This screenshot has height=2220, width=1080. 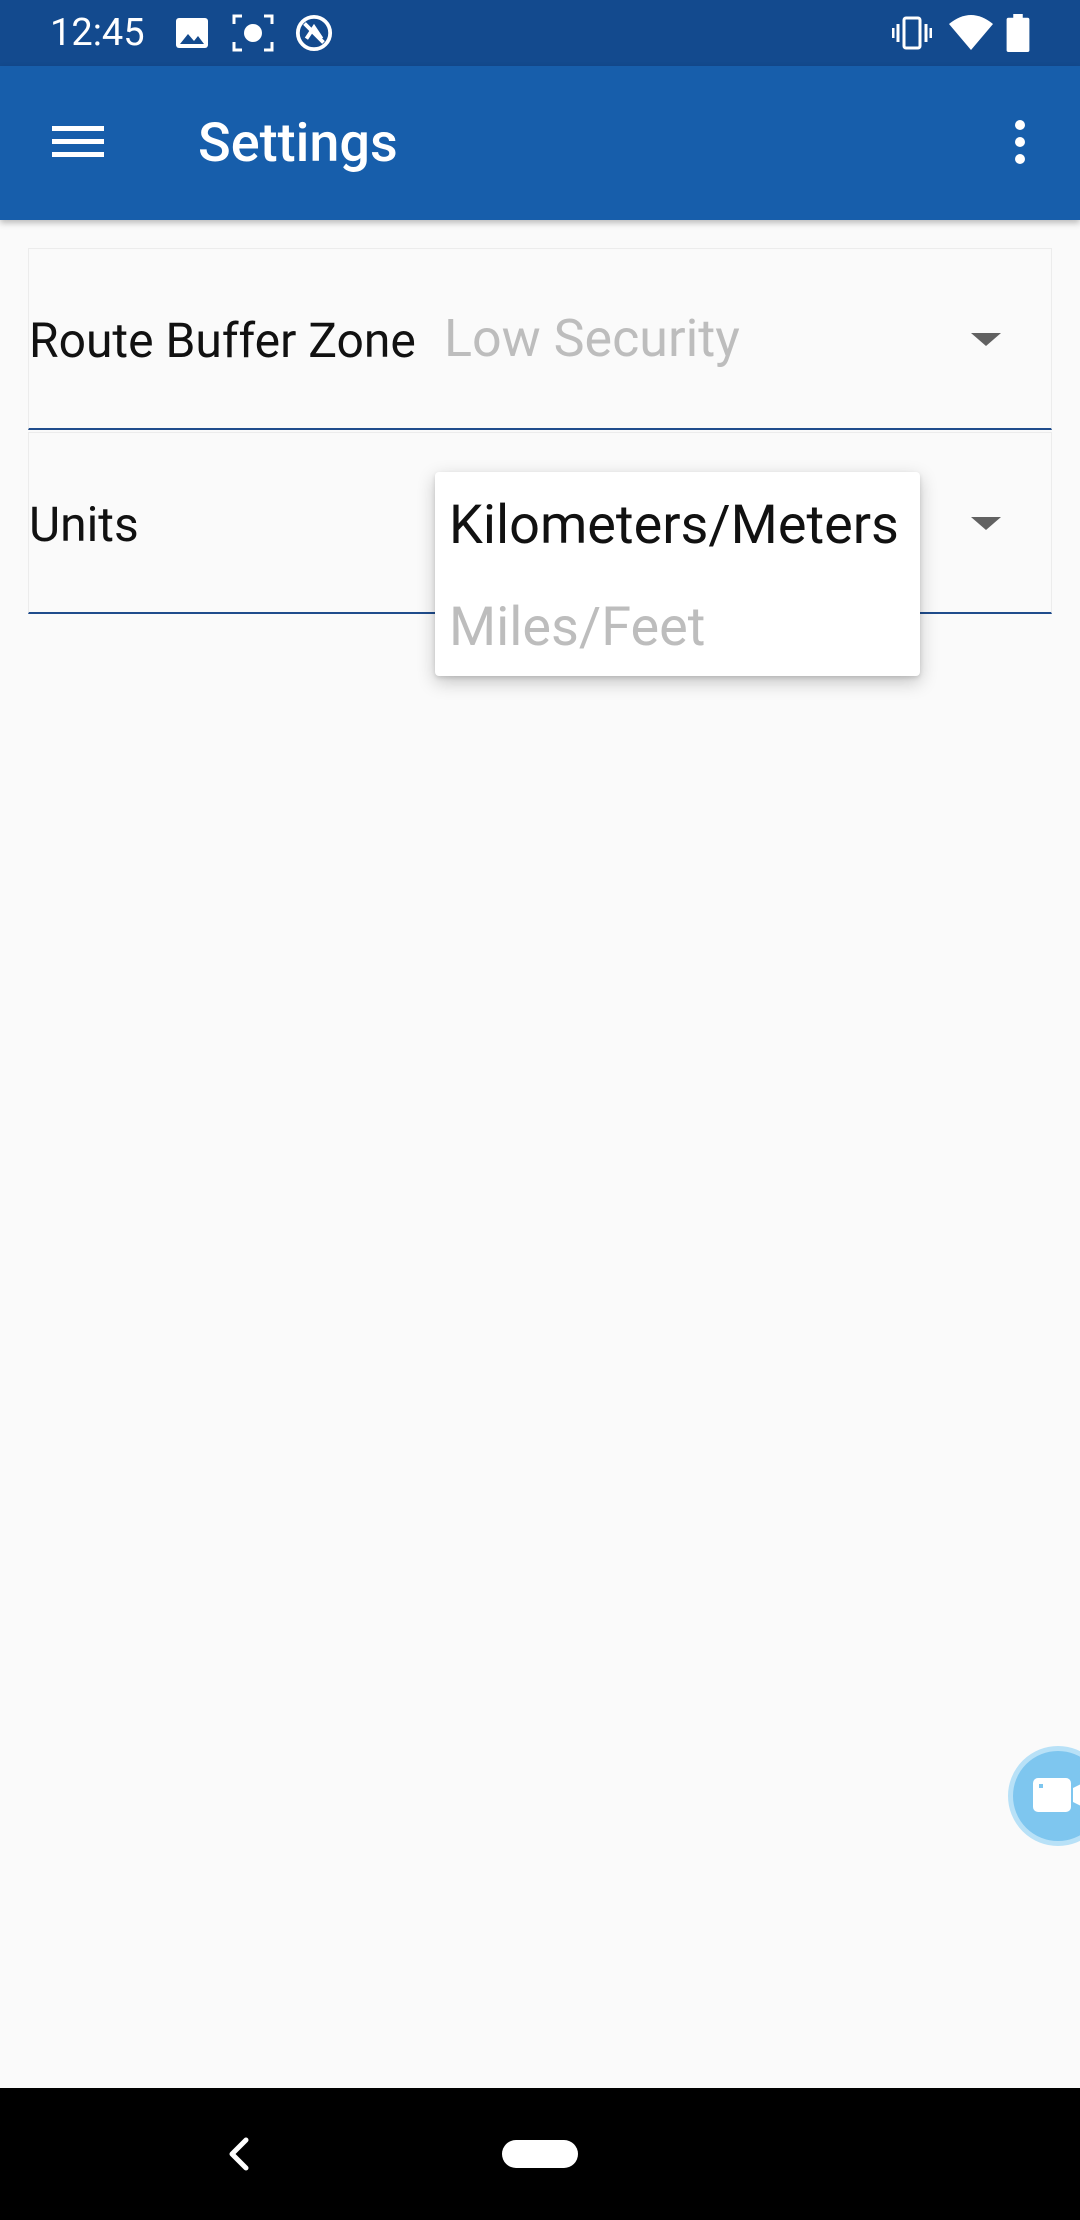 I want to click on units-dropdown-menu: Kilometers/Meters Miles/Feet, so click(x=677, y=574).